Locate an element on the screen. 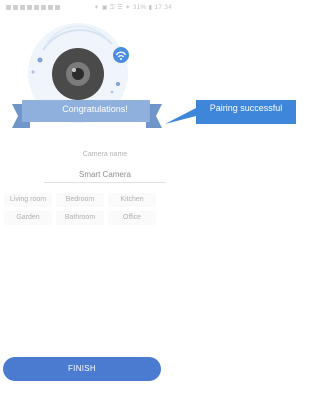  room-option-office: Office is located at coordinates (132, 218).